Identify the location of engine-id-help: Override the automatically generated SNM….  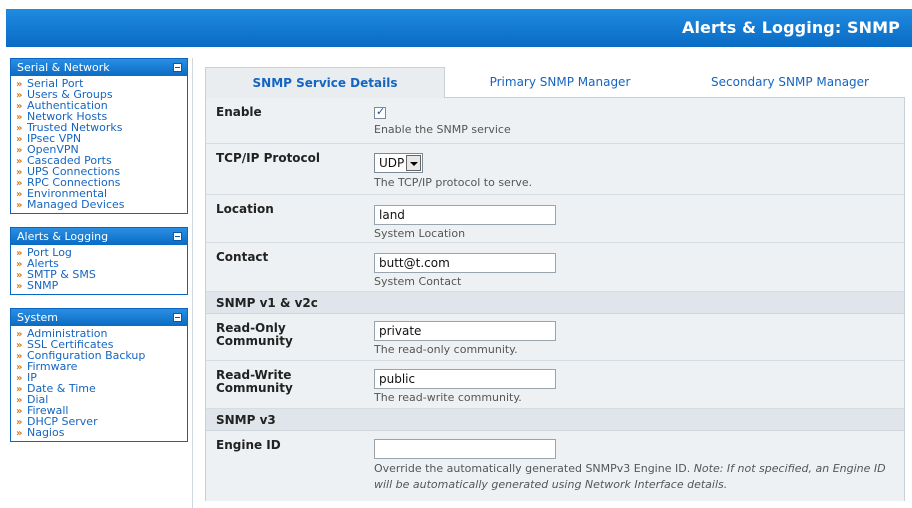
(639, 477).